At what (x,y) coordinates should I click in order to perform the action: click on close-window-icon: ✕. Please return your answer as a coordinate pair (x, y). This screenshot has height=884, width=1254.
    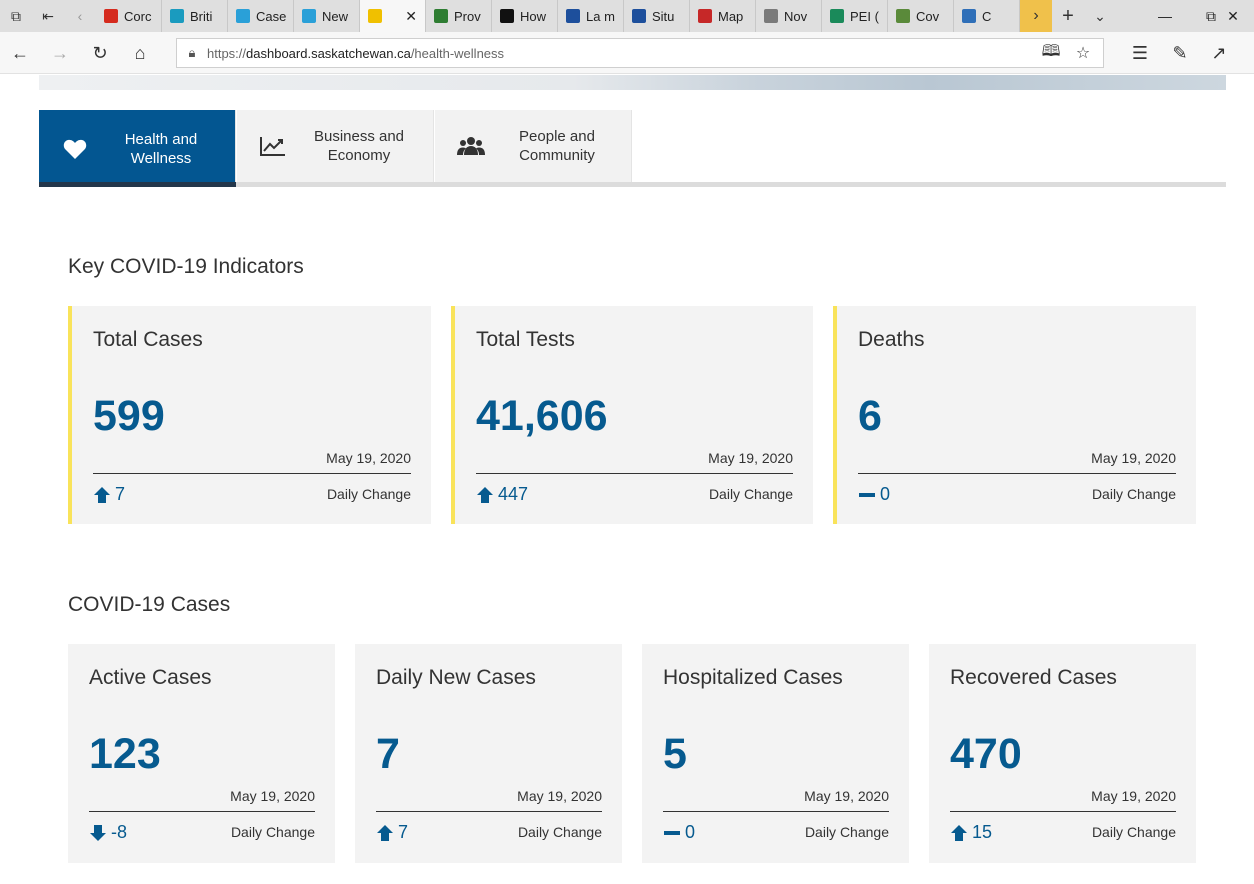
    Looking at the image, I should click on (1233, 16).